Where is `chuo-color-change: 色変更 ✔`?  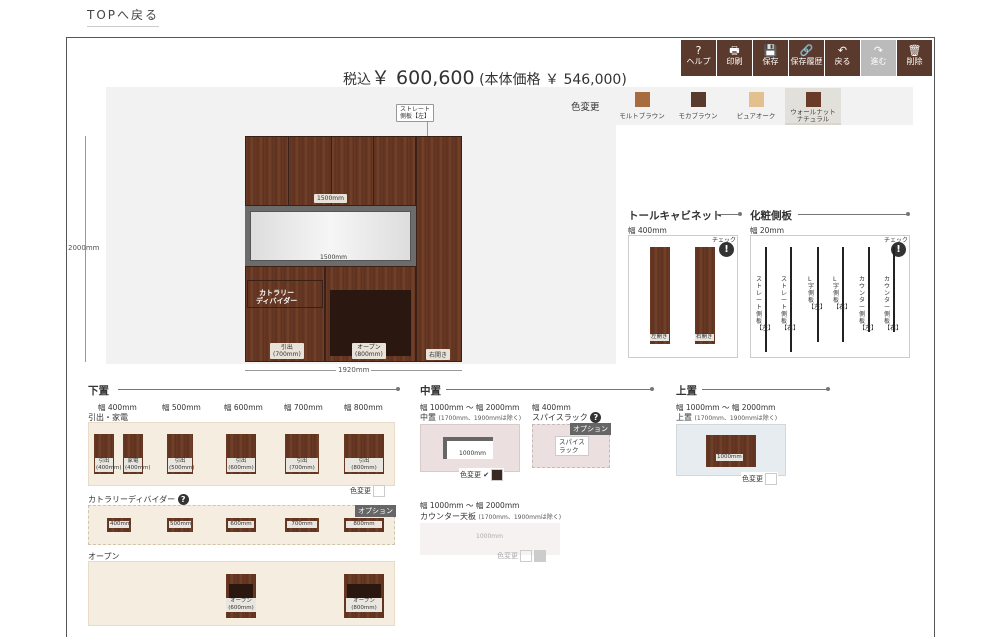 chuo-color-change: 色変更 ✔ is located at coordinates (482, 475).